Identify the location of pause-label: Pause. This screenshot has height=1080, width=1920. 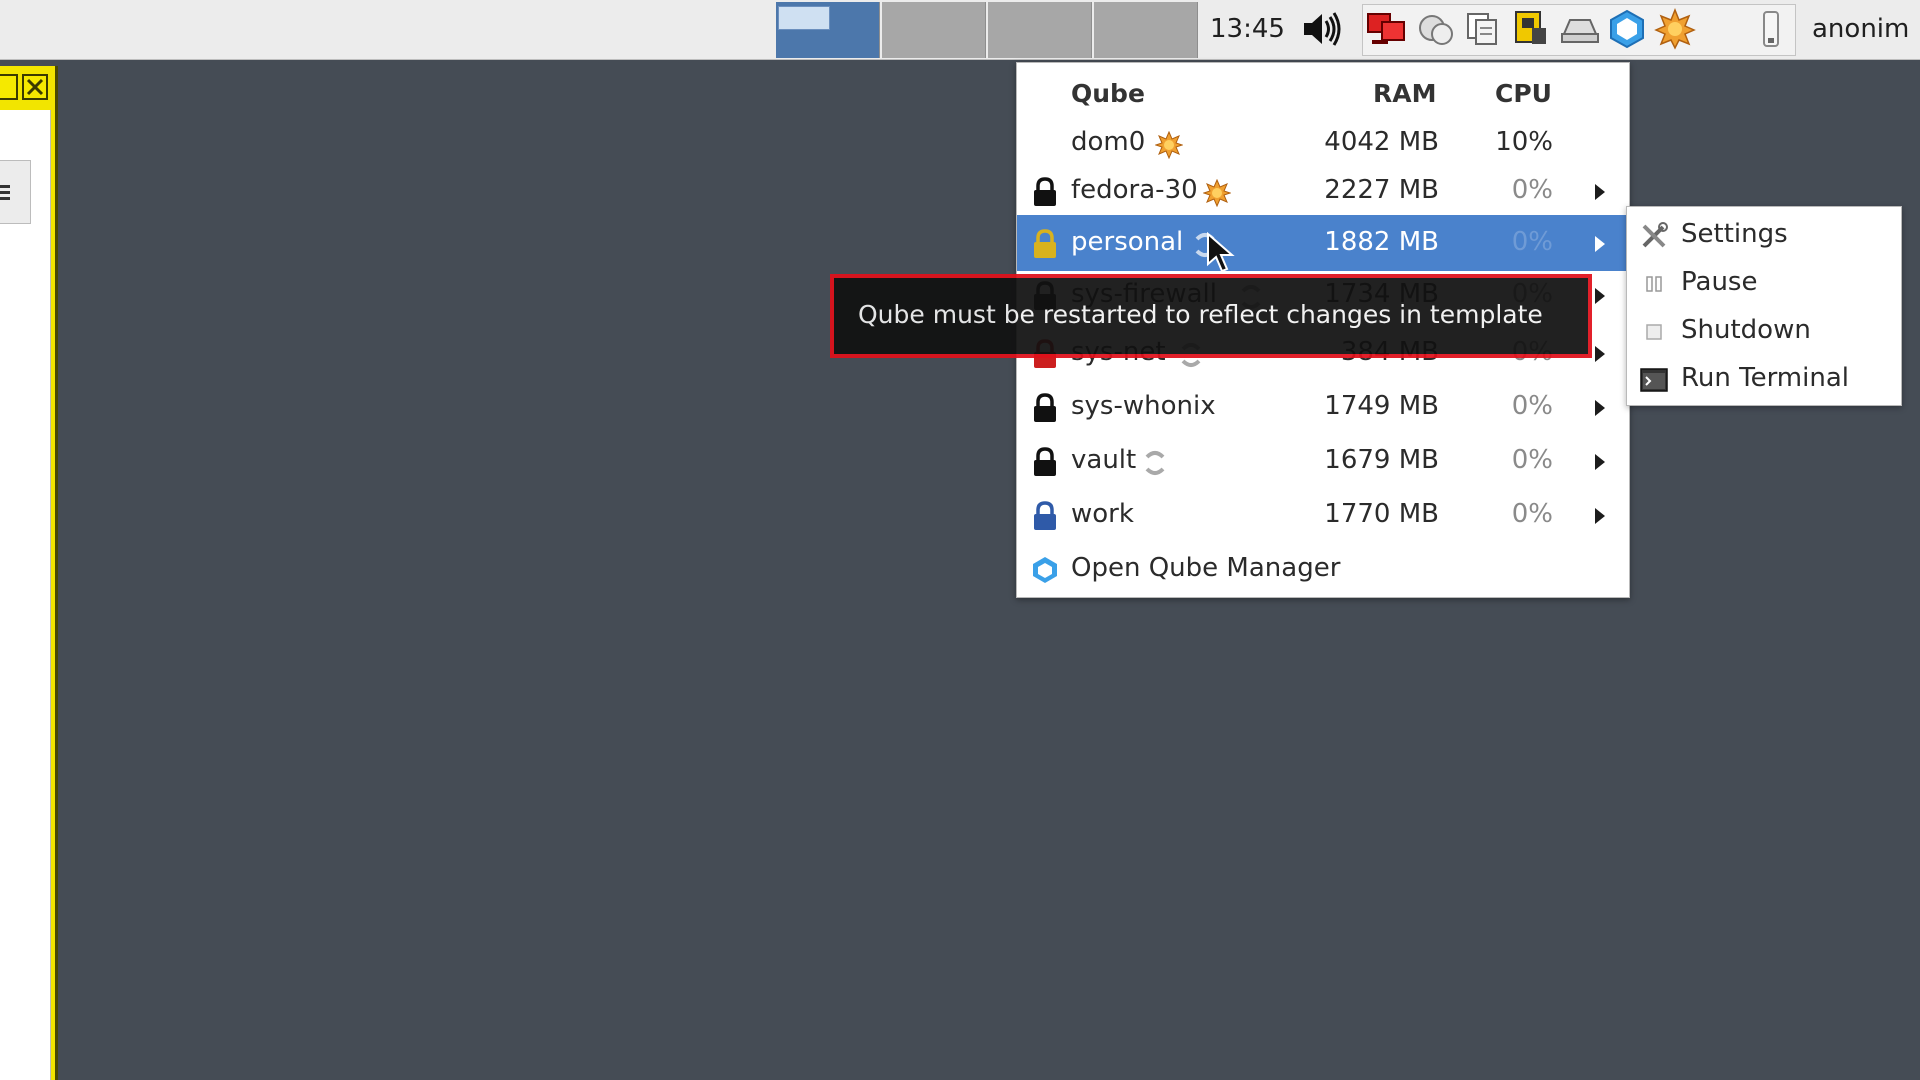
(1719, 282).